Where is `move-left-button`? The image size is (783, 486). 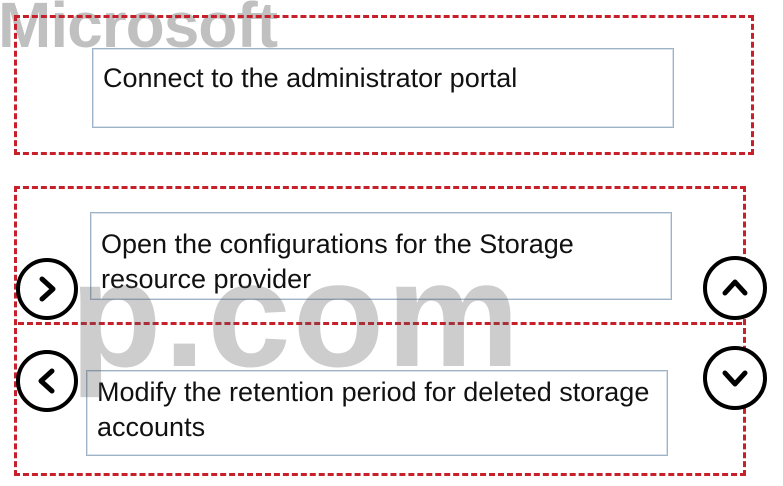
move-left-button is located at coordinates (47, 381).